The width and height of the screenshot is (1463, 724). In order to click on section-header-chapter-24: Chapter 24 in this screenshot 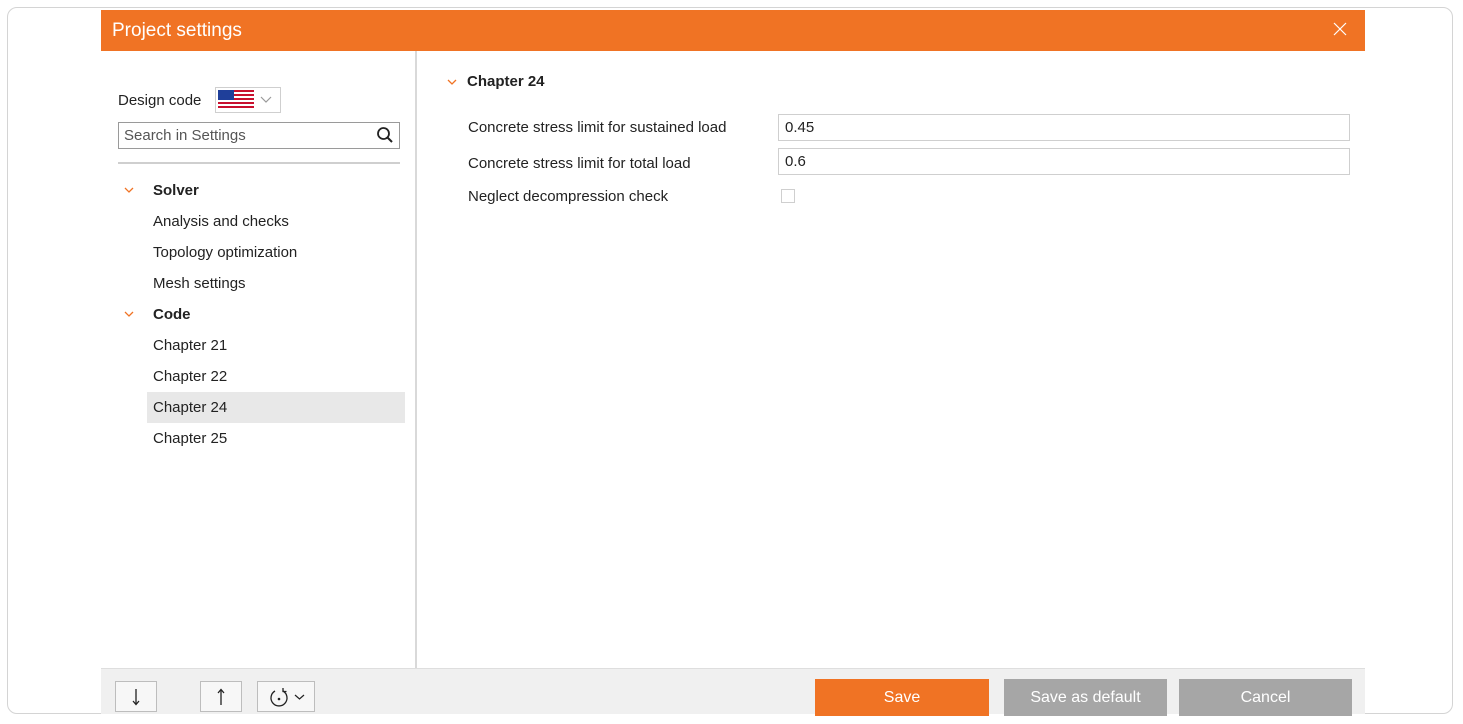, I will do `click(496, 81)`.